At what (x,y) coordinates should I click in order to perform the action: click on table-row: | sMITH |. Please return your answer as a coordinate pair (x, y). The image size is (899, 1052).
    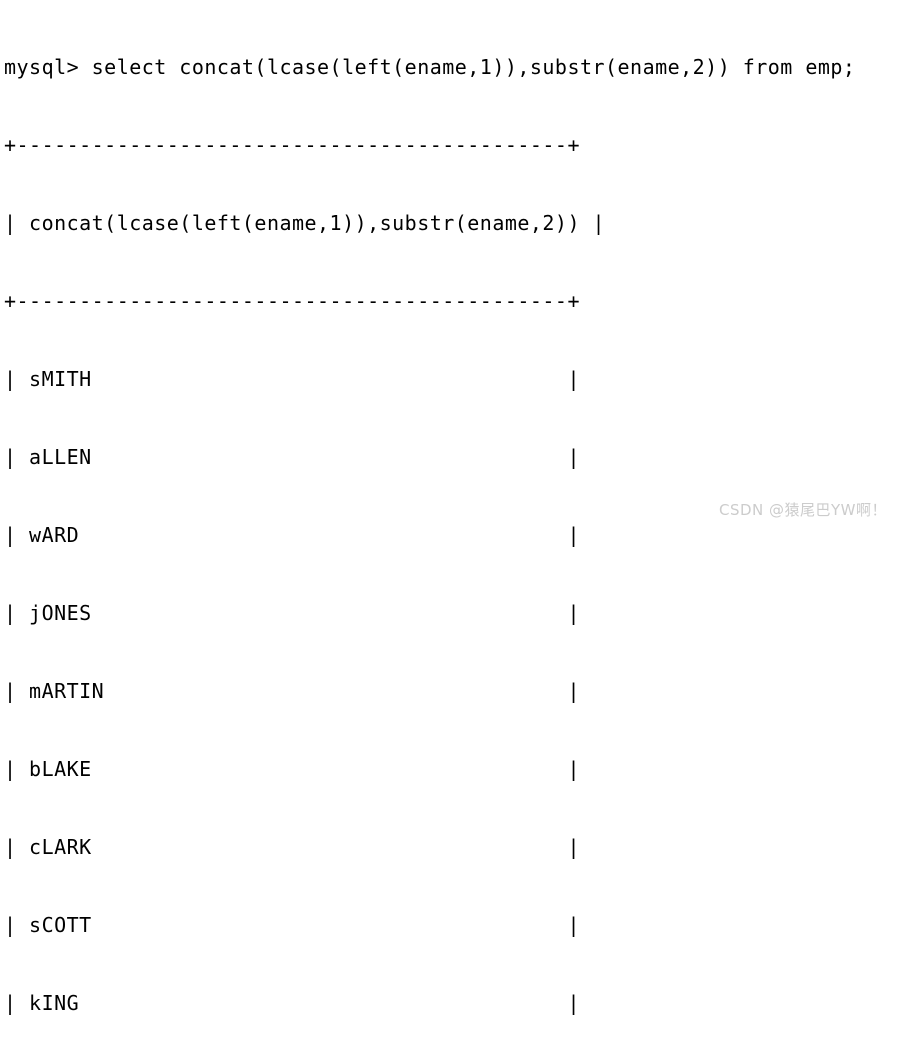
    Looking at the image, I should click on (292, 379).